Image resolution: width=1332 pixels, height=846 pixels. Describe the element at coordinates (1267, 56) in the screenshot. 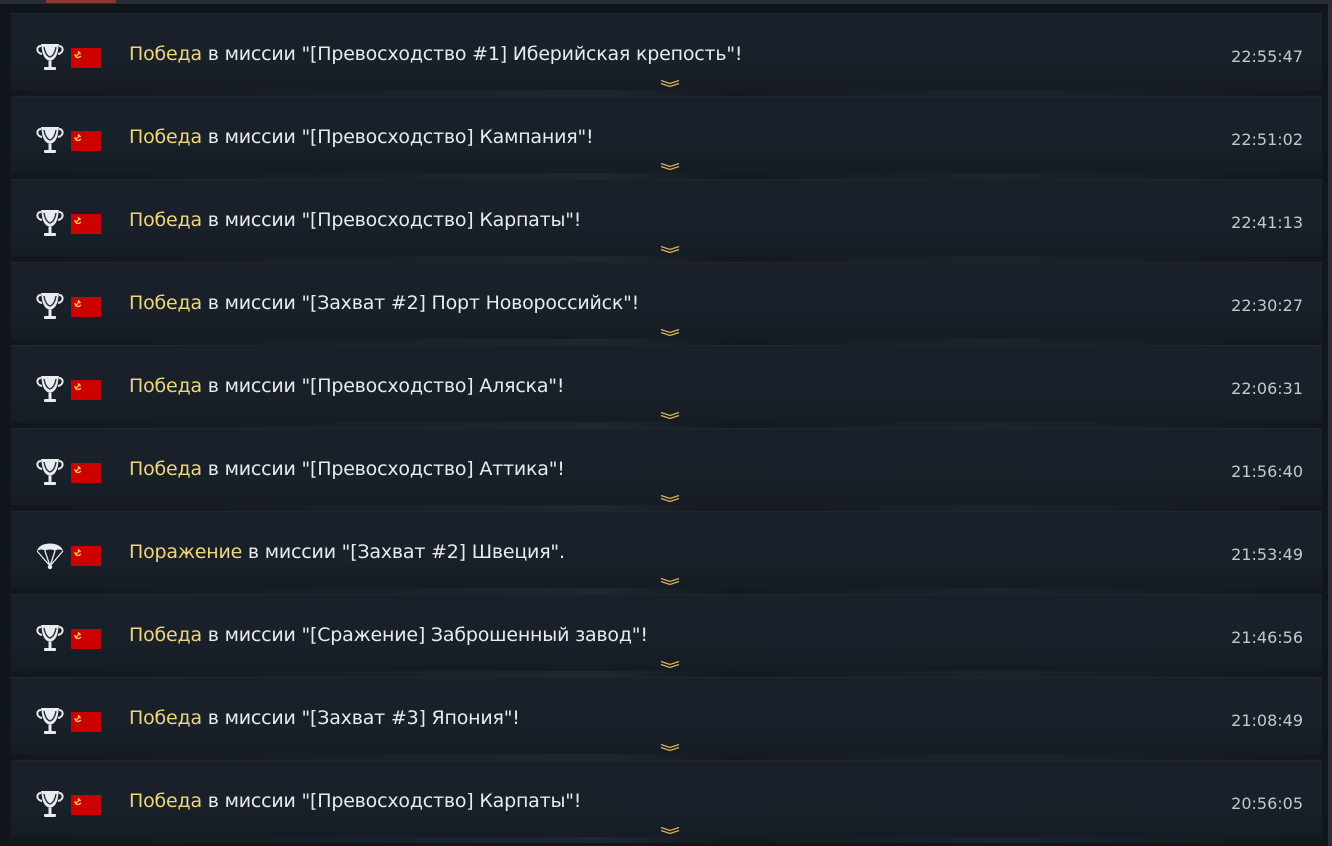

I see `event-time: 22:55:47` at that location.